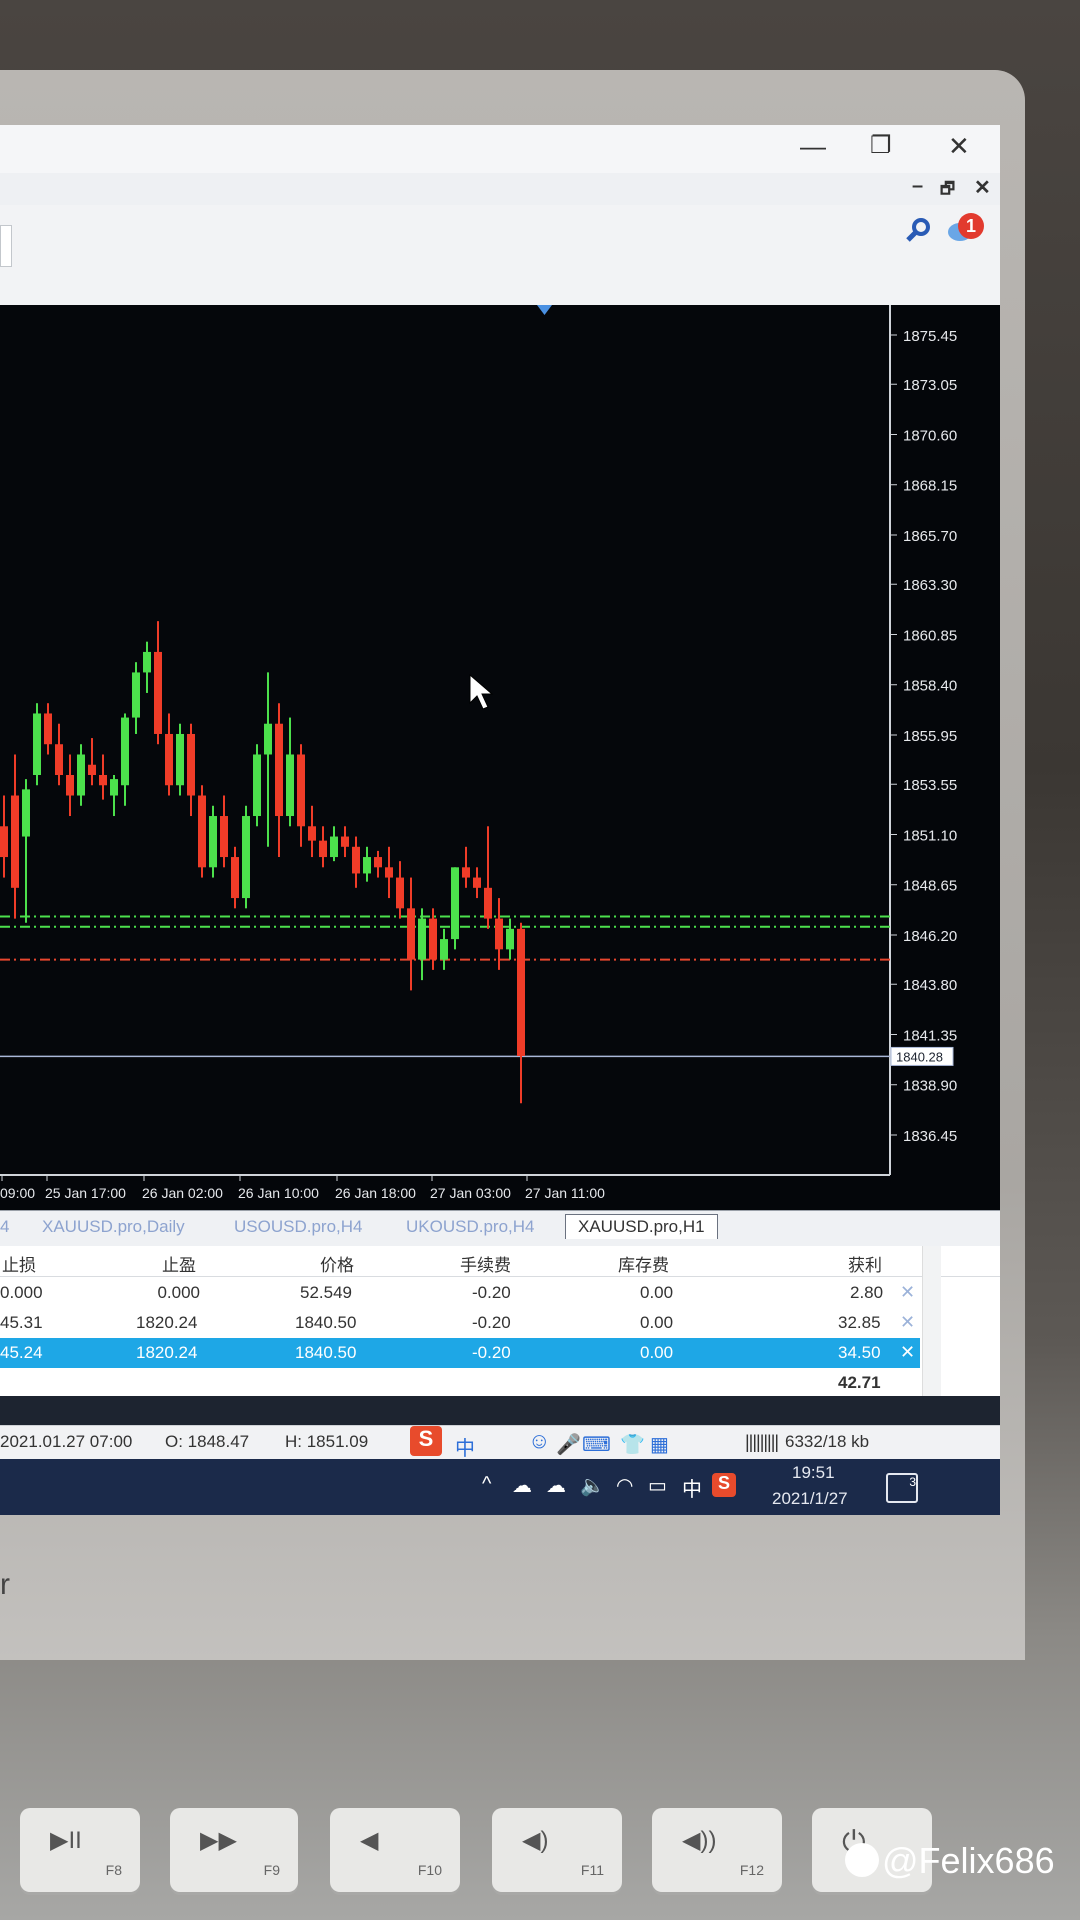  What do you see at coordinates (500, 1293) in the screenshot?
I see `table-row: 0.000 0.000 52.549 -0.20 0.00 2.80 ✕` at bounding box center [500, 1293].